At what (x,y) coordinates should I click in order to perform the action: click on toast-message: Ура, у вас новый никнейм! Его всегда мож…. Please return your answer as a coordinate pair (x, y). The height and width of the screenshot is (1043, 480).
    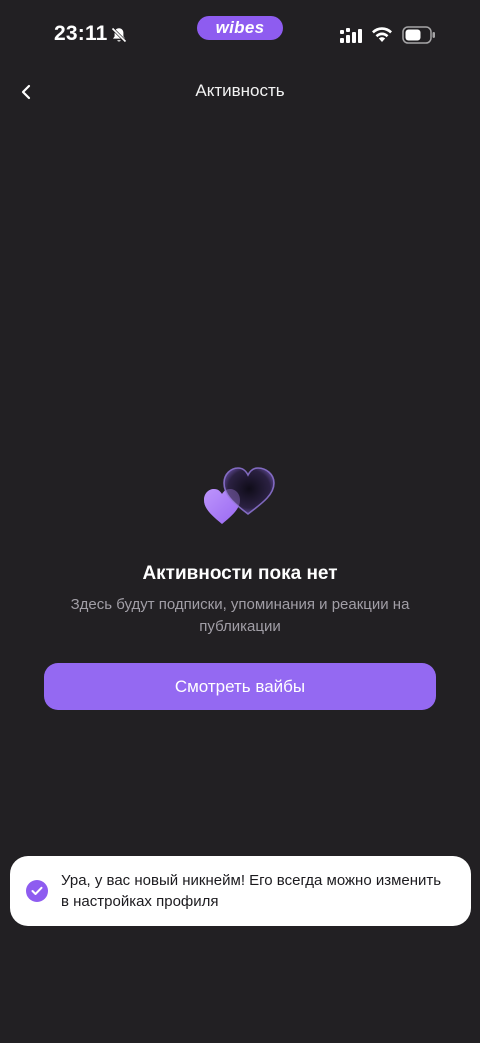
    Looking at the image, I should click on (251, 891).